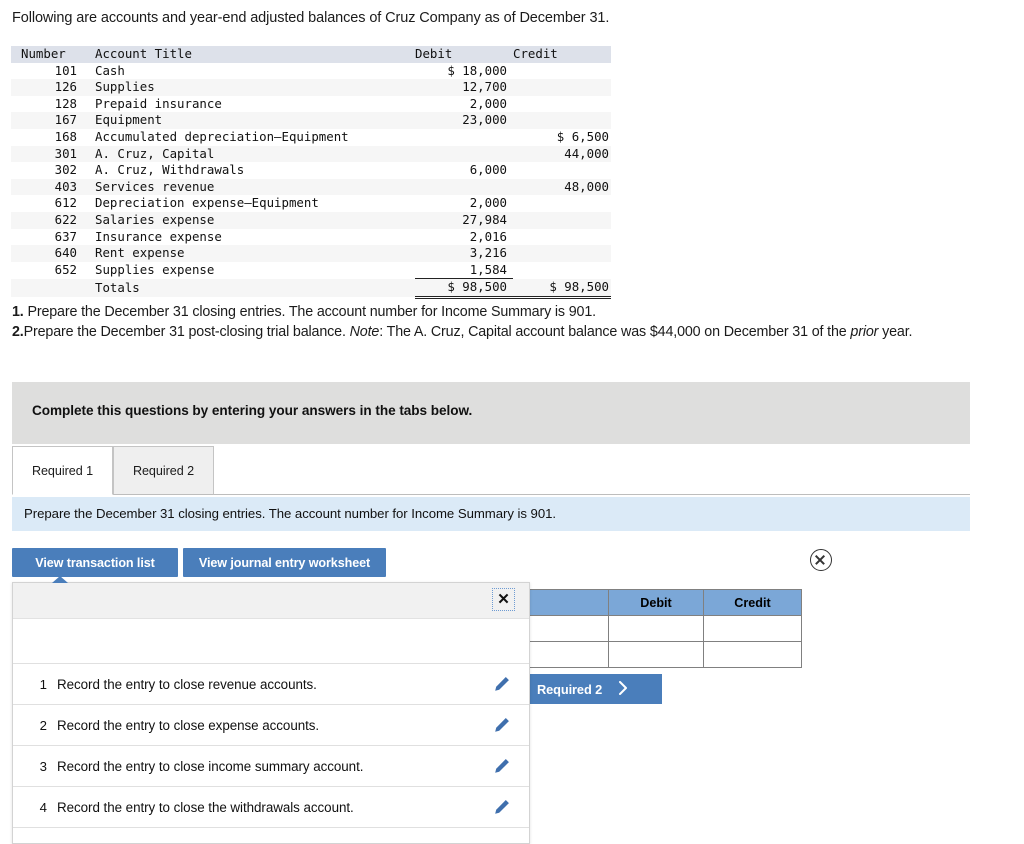 The image size is (1024, 844). Describe the element at coordinates (464, 54) in the screenshot. I see `col-header-debit: Debit` at that location.